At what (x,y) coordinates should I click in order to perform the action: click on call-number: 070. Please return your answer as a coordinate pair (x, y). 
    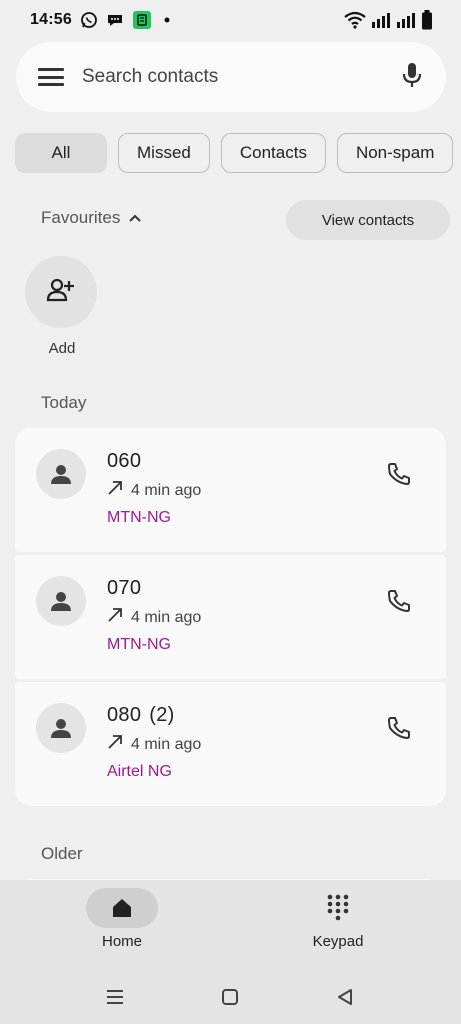
    Looking at the image, I should click on (154, 588).